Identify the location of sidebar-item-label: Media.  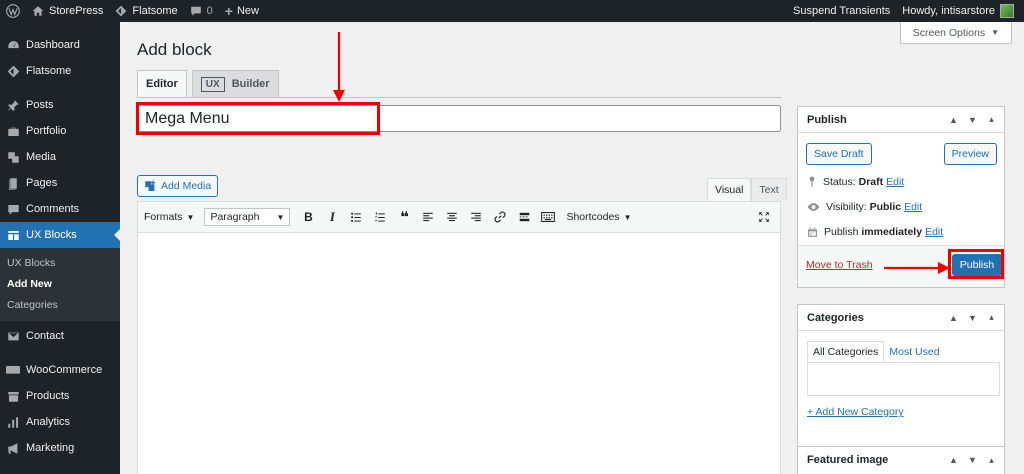
(41, 157).